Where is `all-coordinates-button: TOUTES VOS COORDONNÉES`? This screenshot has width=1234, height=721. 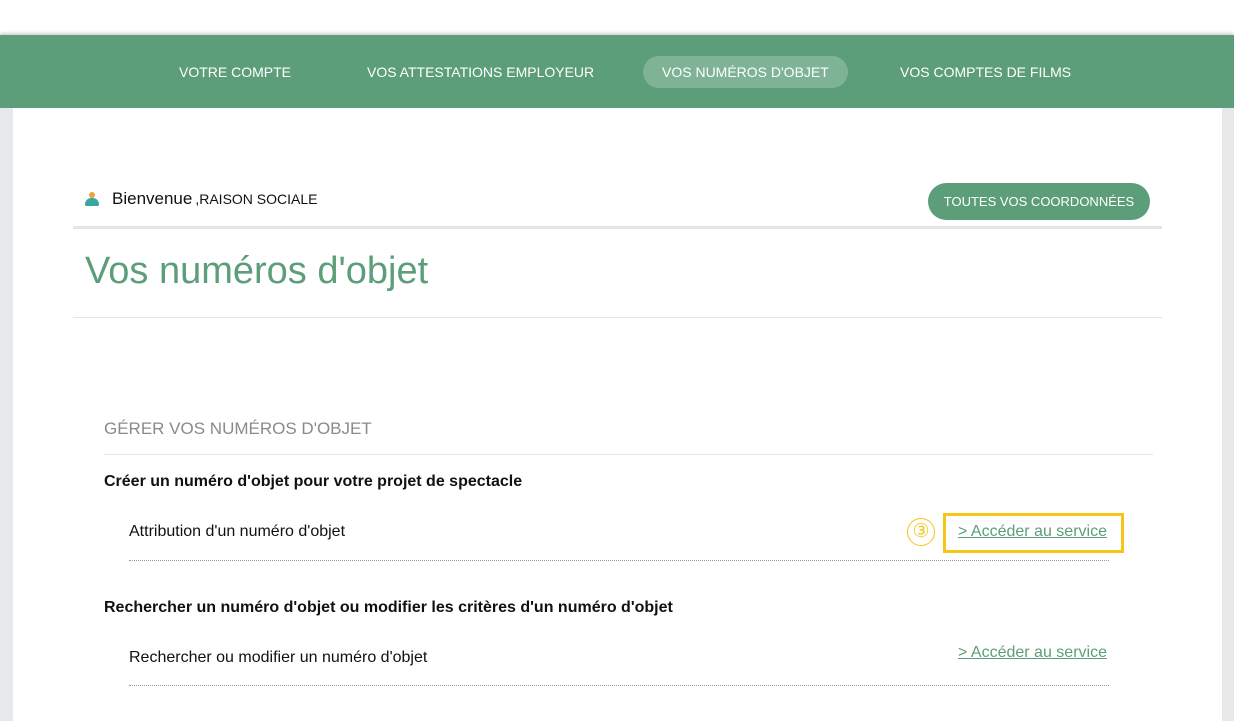 all-coordinates-button: TOUTES VOS COORDONNÉES is located at coordinates (1039, 201).